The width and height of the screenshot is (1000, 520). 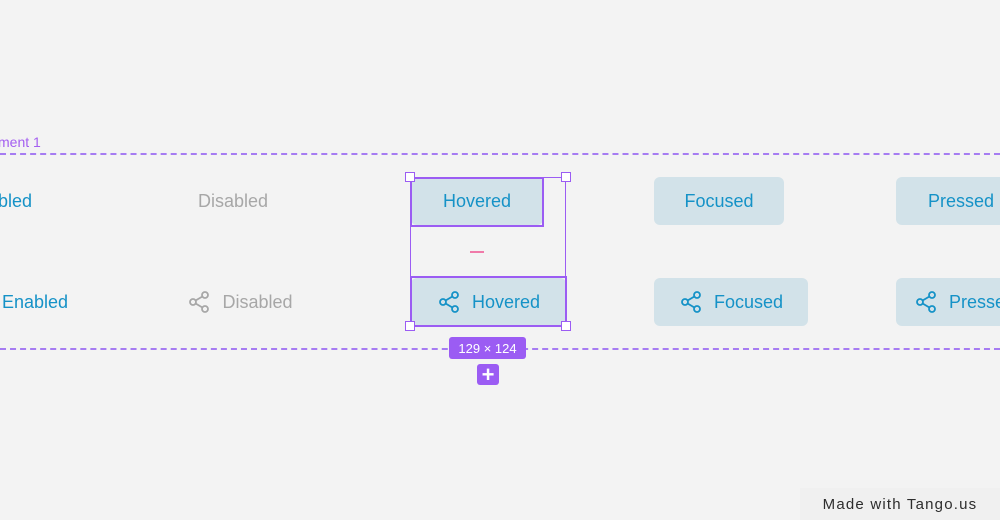 I want to click on button-label: Presse, so click(x=974, y=301).